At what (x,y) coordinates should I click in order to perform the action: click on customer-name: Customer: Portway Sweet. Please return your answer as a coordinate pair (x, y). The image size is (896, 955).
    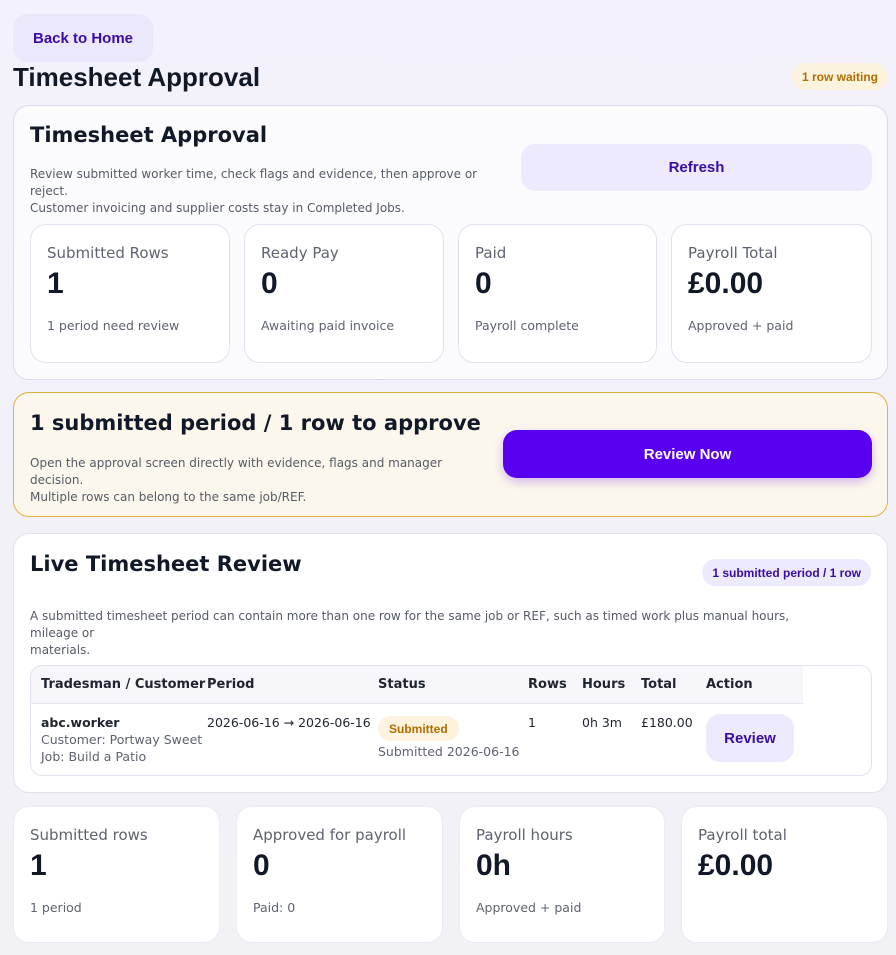
    Looking at the image, I should click on (122, 739).